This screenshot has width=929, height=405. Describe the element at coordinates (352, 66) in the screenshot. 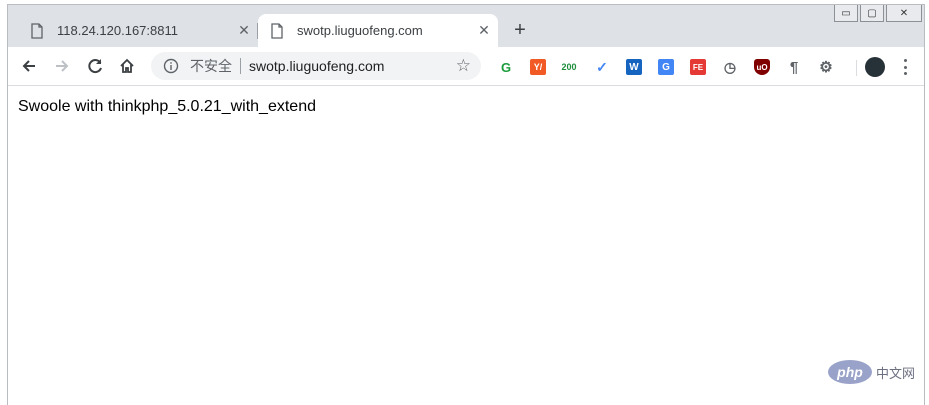

I see `url-text: swotp.liuguofeng.com` at that location.